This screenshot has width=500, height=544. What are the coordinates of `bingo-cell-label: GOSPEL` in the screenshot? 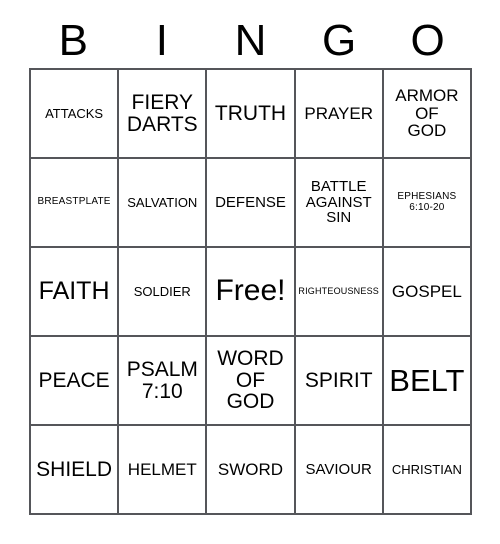 It's located at (426, 291).